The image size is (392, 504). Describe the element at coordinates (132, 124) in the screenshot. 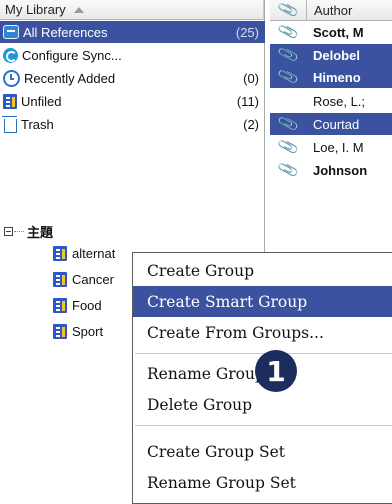

I see `library-item-trash: Trash (2)` at that location.